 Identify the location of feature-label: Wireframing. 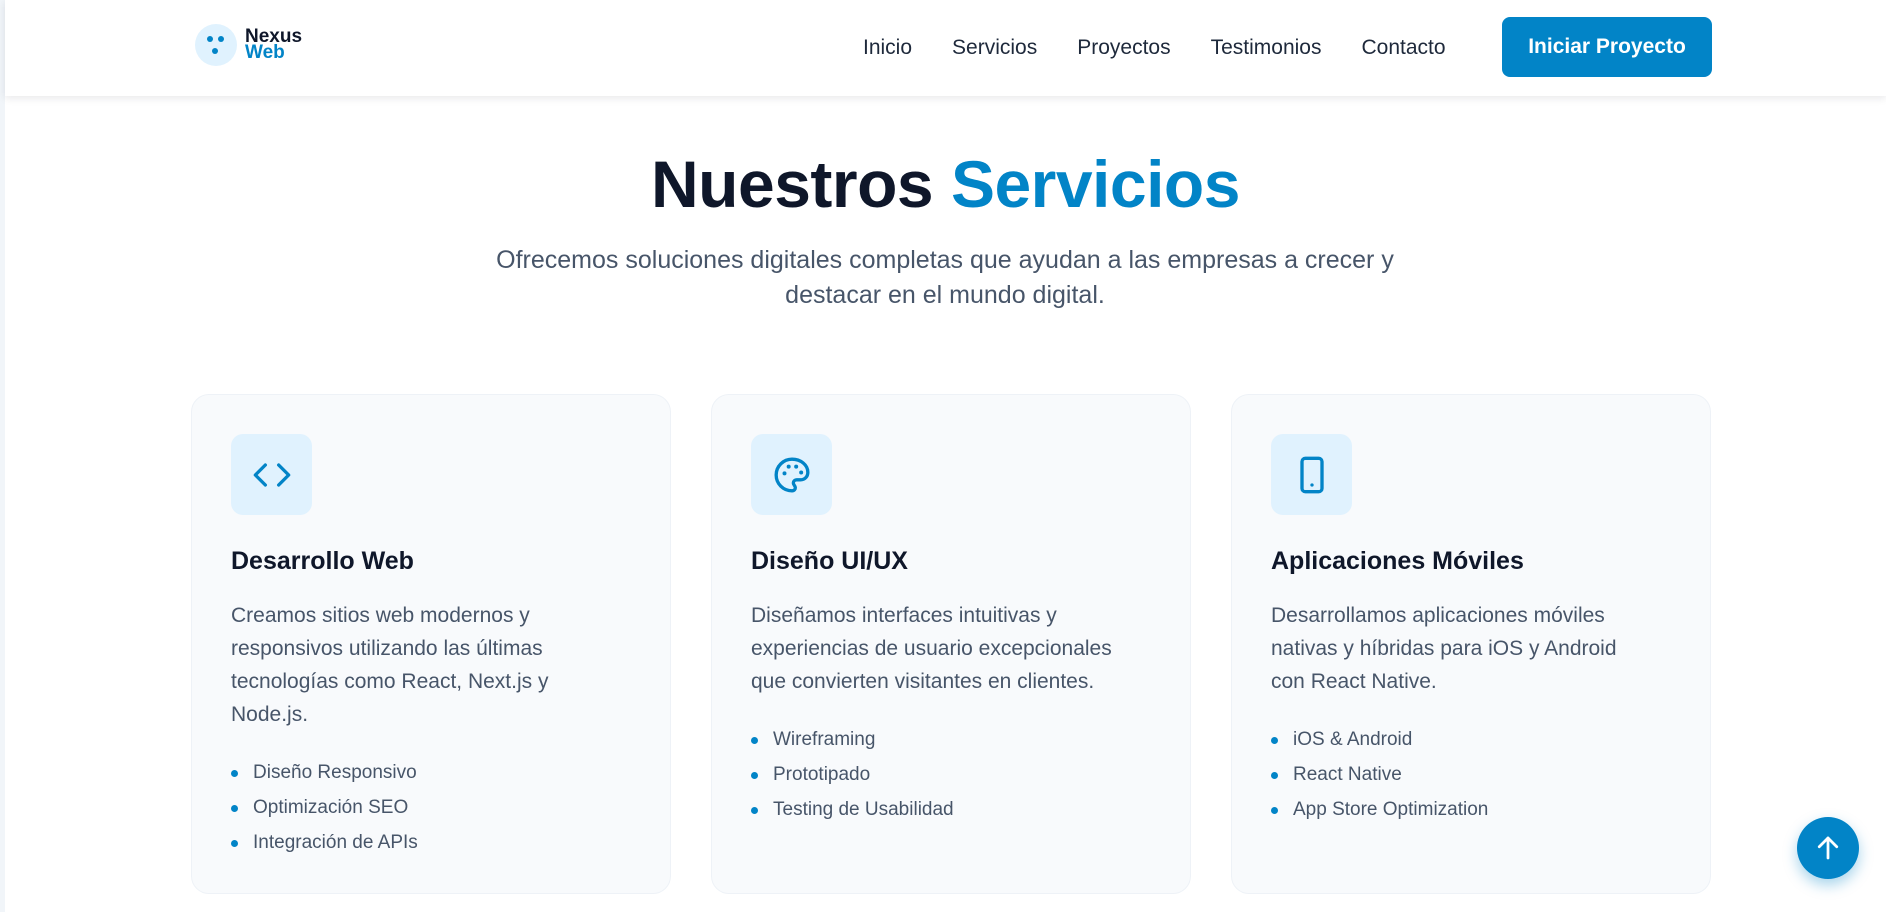
(824, 739).